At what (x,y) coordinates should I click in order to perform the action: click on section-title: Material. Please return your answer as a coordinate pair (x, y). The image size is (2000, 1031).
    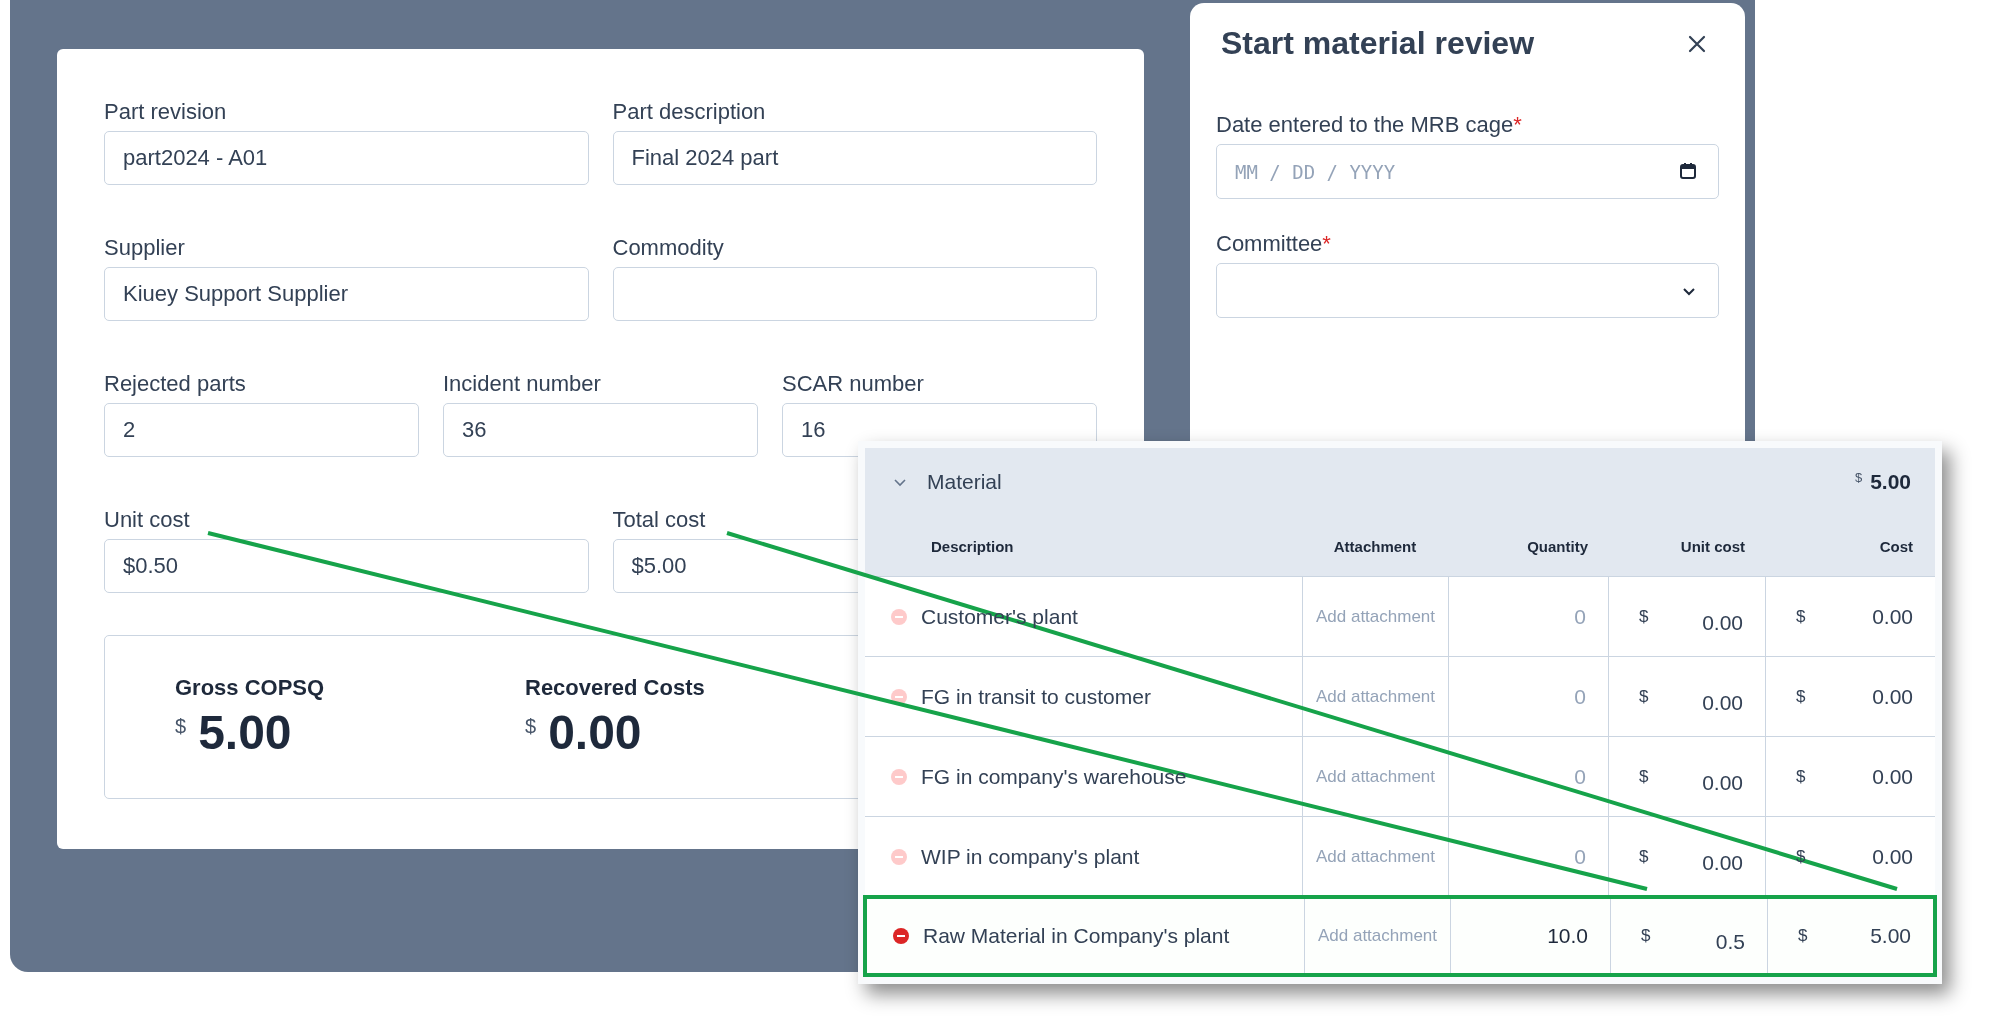
    Looking at the image, I should click on (964, 482).